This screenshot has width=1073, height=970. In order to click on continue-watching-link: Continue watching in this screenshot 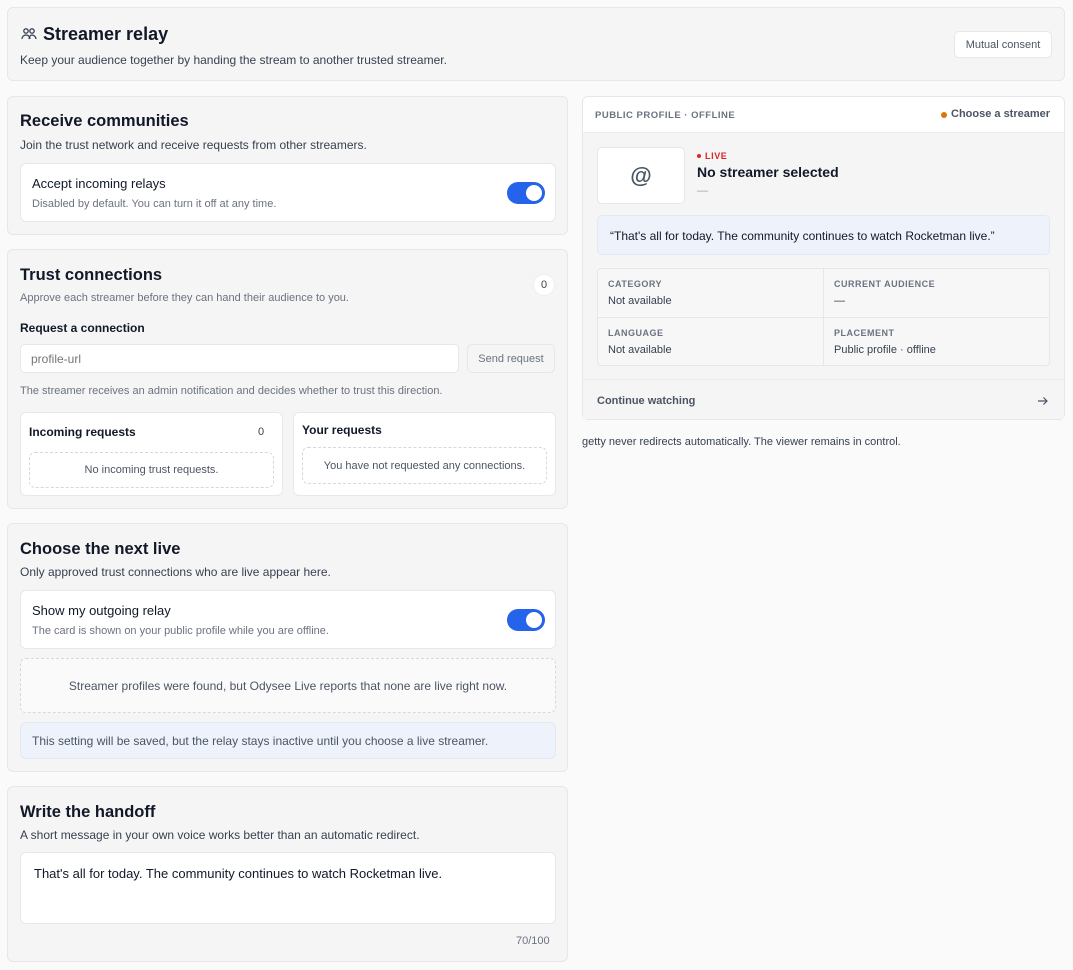, I will do `click(823, 399)`.